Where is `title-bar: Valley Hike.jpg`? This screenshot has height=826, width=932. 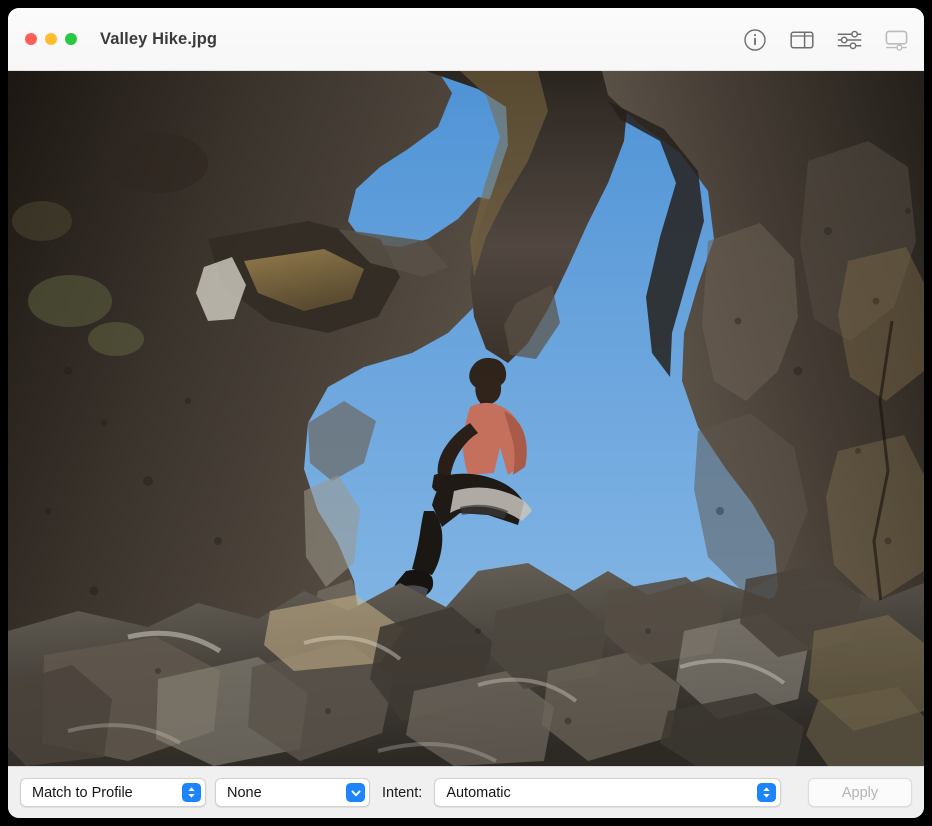
title-bar: Valley Hike.jpg is located at coordinates (466, 39).